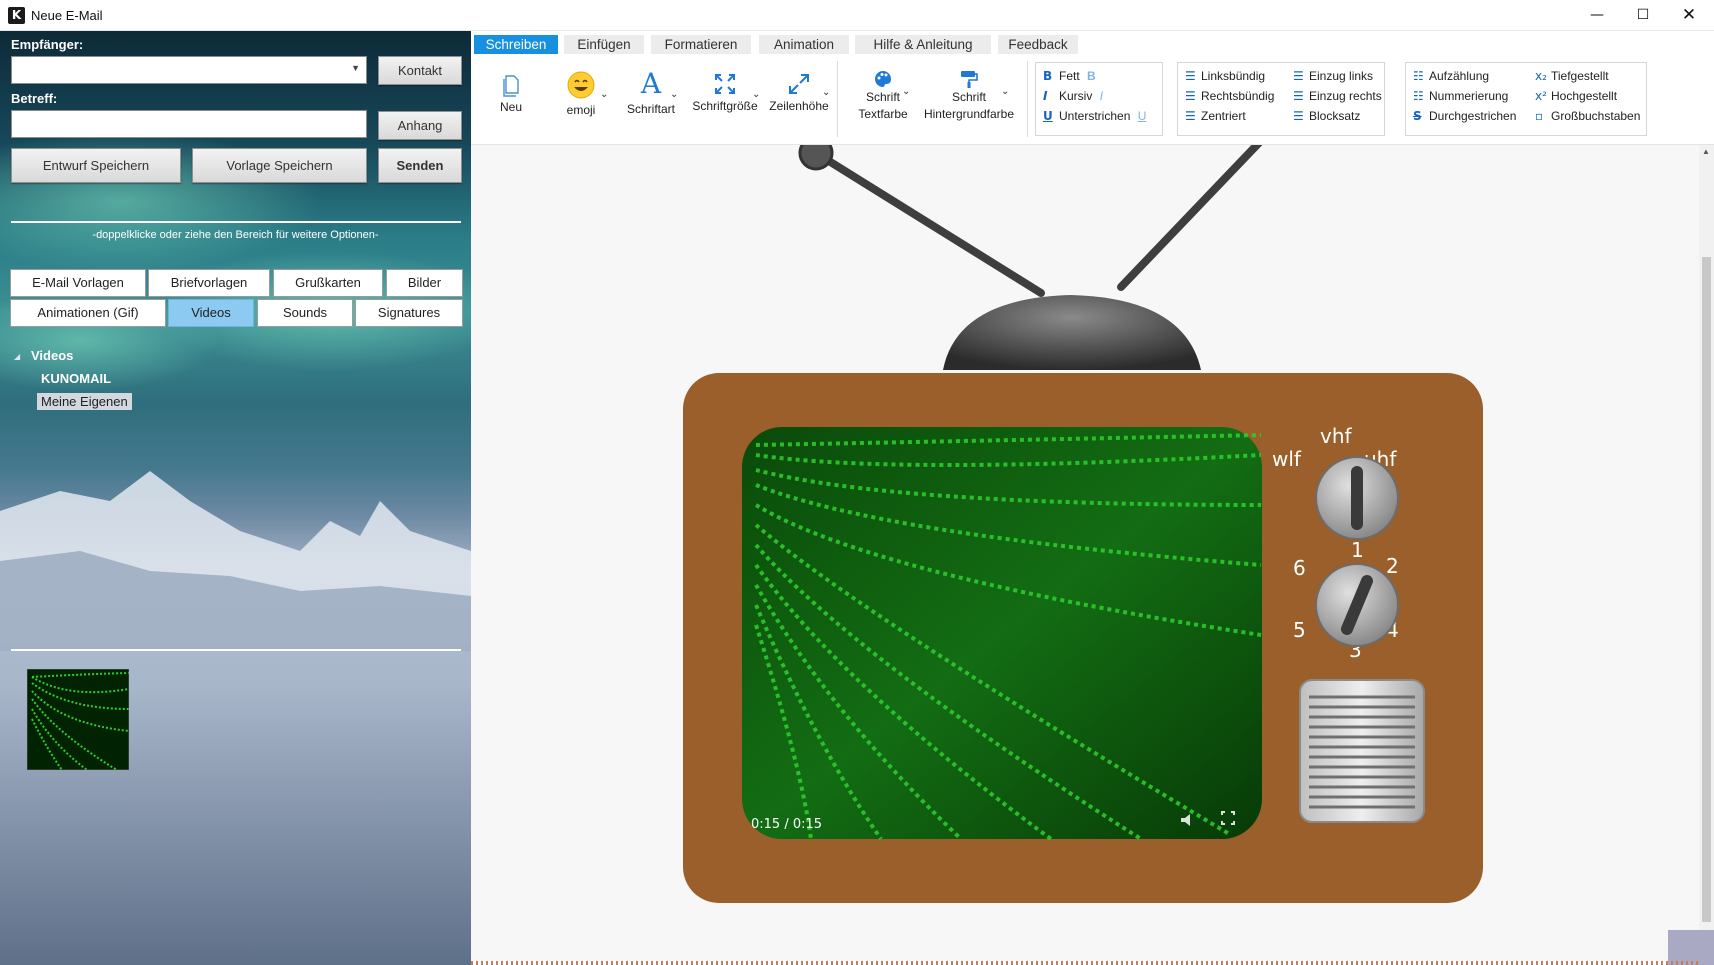 The height and width of the screenshot is (965, 1714). I want to click on tab-letter-templates: Briefvorlagen, so click(209, 283).